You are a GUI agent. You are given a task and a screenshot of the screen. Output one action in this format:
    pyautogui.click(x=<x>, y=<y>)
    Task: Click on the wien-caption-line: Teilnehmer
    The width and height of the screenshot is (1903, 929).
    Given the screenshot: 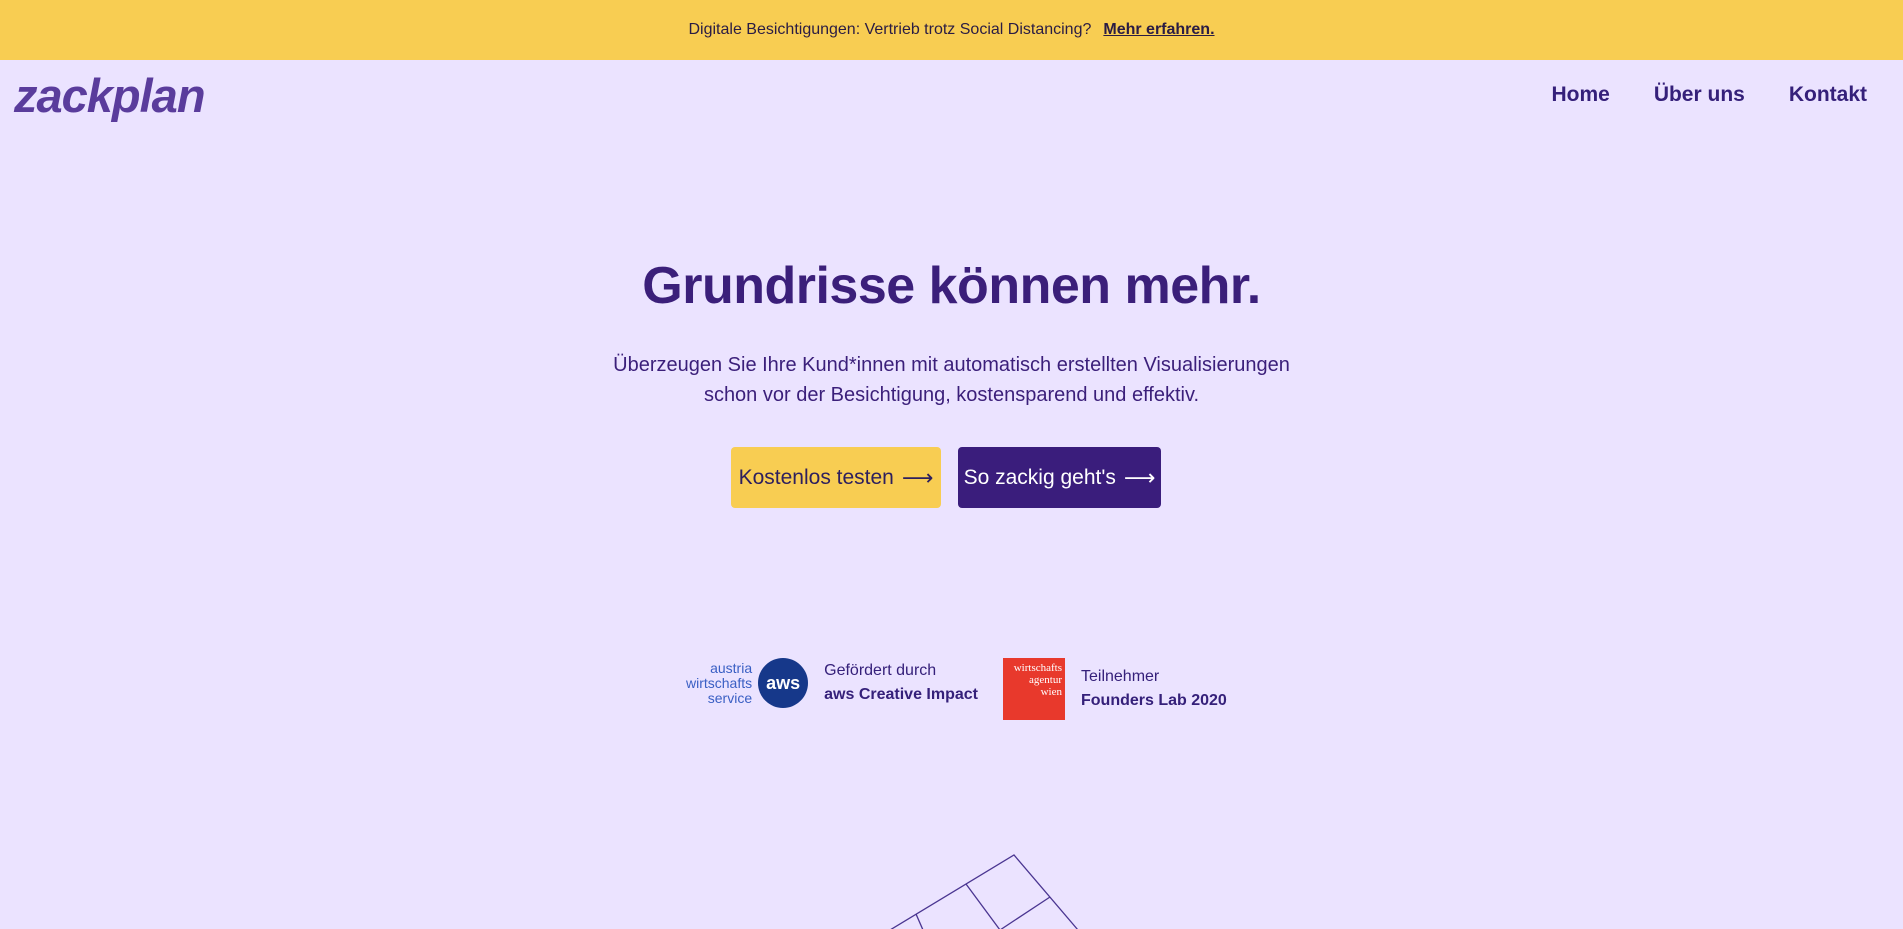 What is the action you would take?
    pyautogui.click(x=1120, y=676)
    